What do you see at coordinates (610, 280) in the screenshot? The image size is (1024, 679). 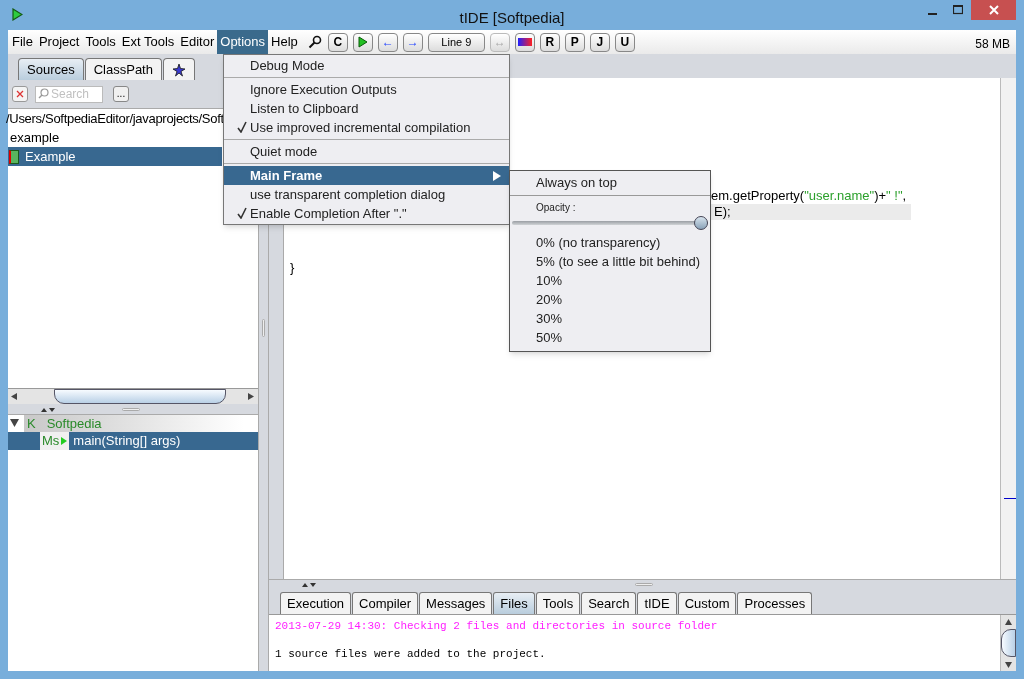 I see `menu-item: 10%` at bounding box center [610, 280].